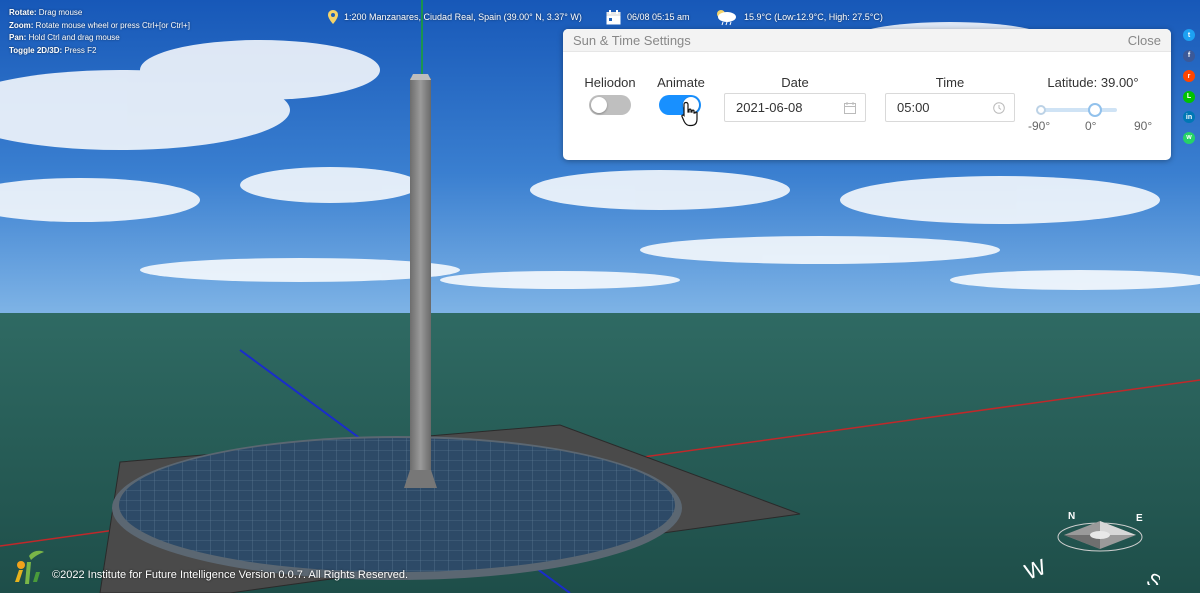 The width and height of the screenshot is (1200, 593). I want to click on whatsapp-icon: w, so click(1189, 137).